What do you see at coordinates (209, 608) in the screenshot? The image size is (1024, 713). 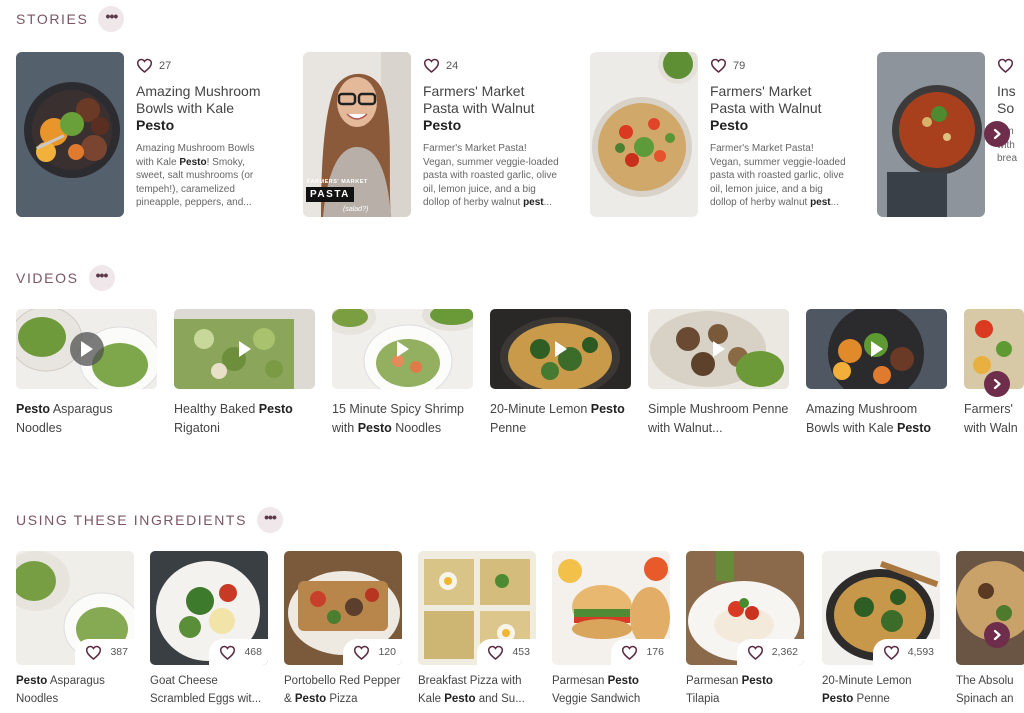 I see `recipe-image: 468` at bounding box center [209, 608].